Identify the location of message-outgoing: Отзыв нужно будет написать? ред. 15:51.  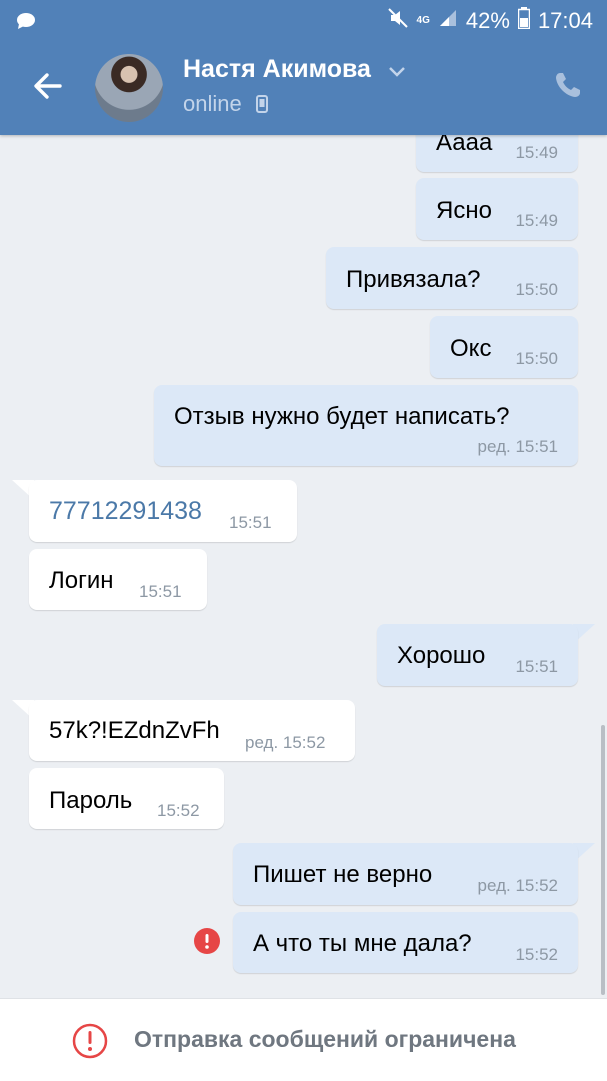
(366, 425).